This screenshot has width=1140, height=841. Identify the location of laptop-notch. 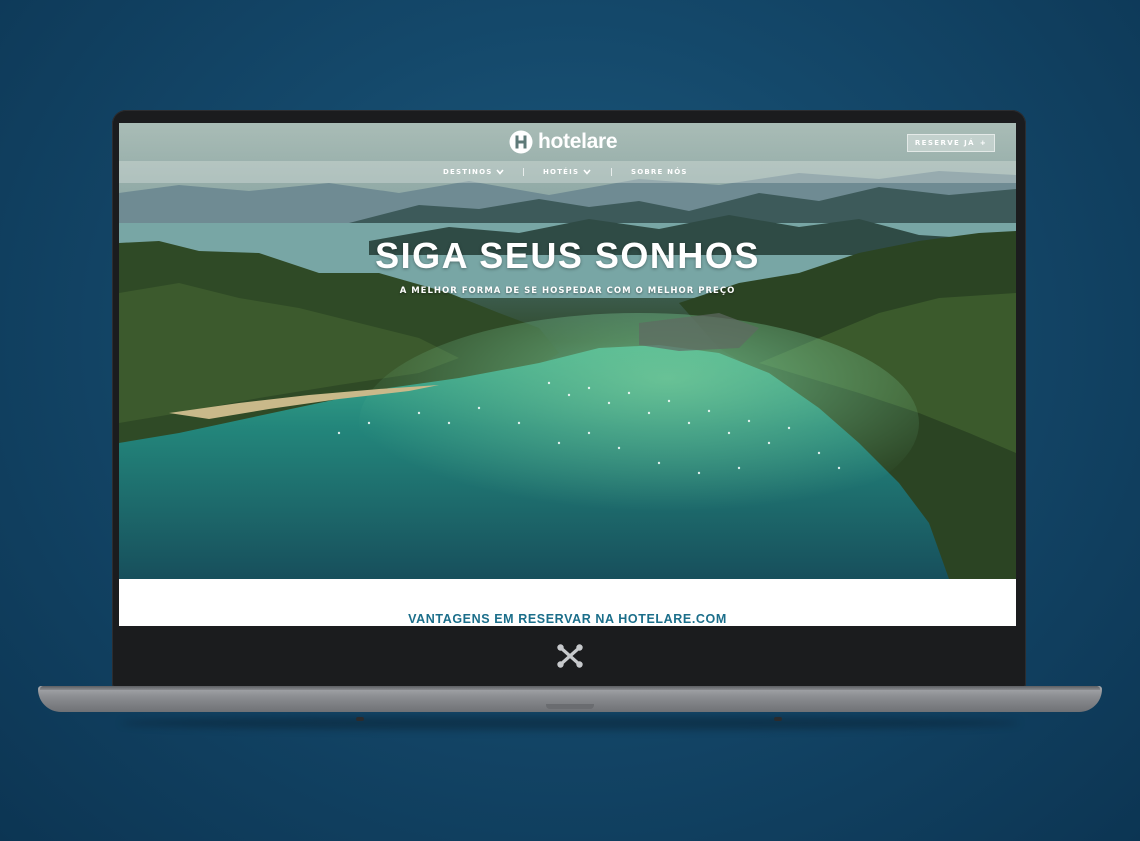
(570, 706).